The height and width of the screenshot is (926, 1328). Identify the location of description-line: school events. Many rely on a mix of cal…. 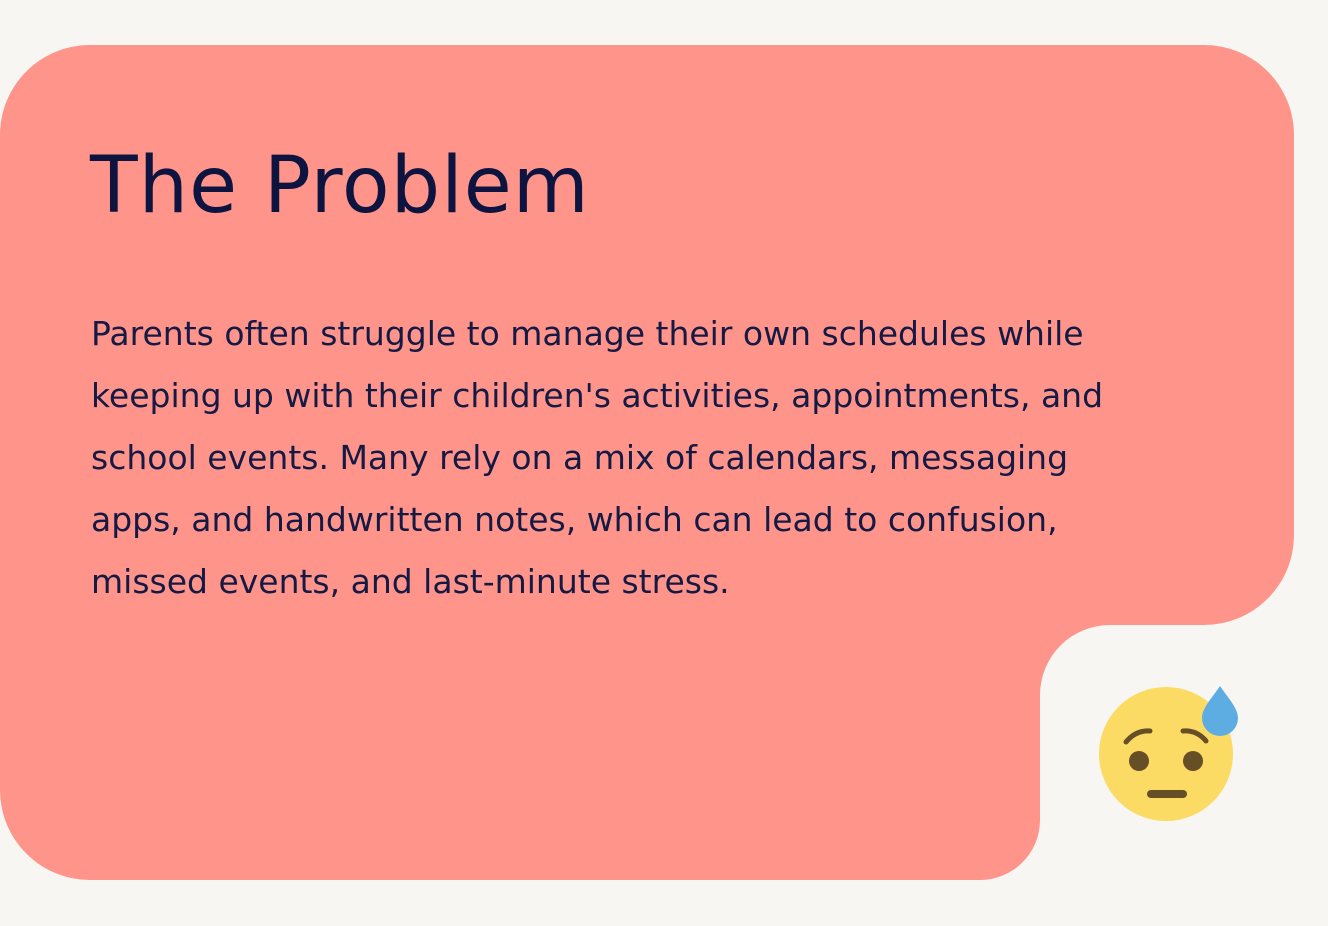
(580, 457).